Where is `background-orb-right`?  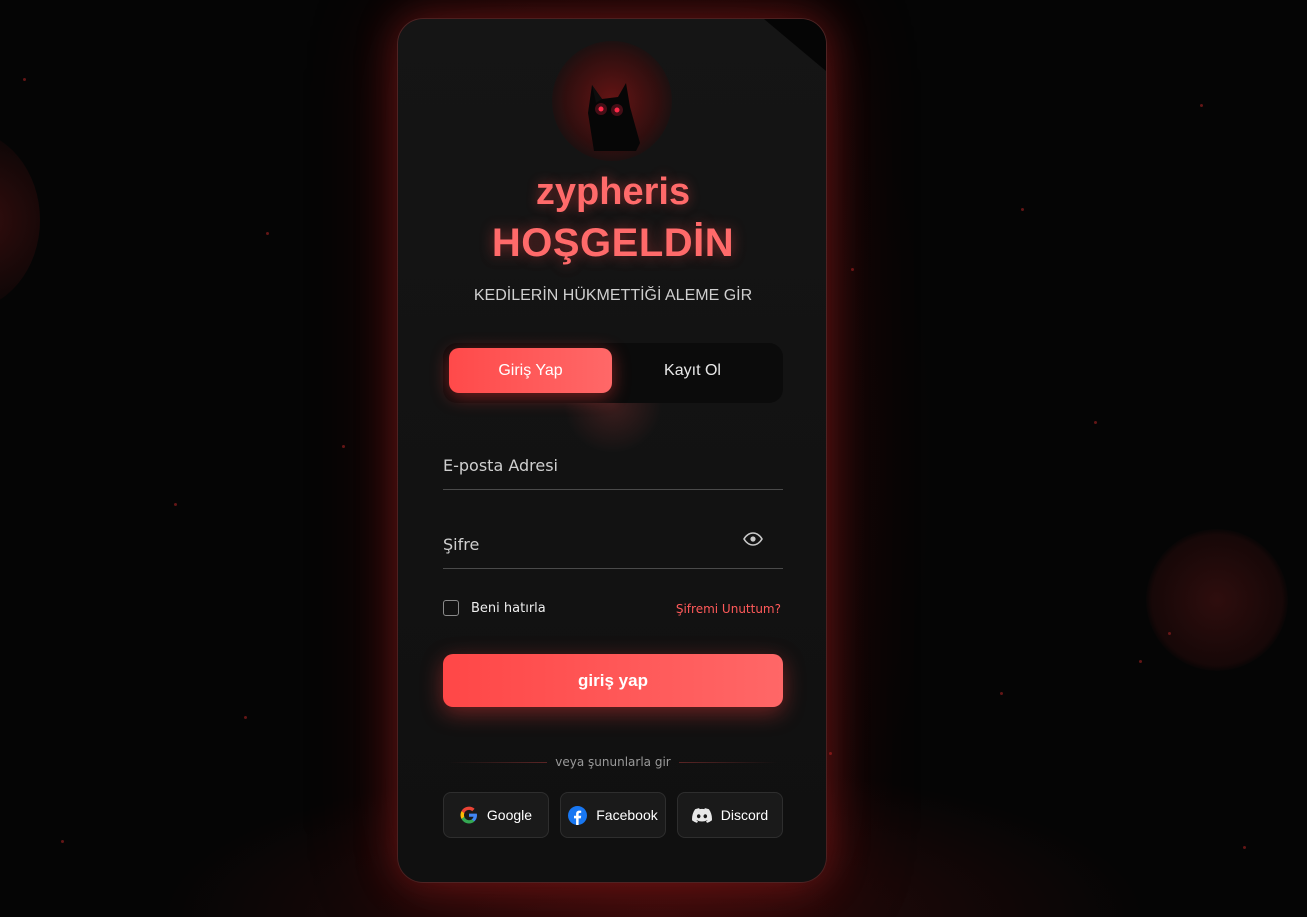
background-orb-right is located at coordinates (1217, 600).